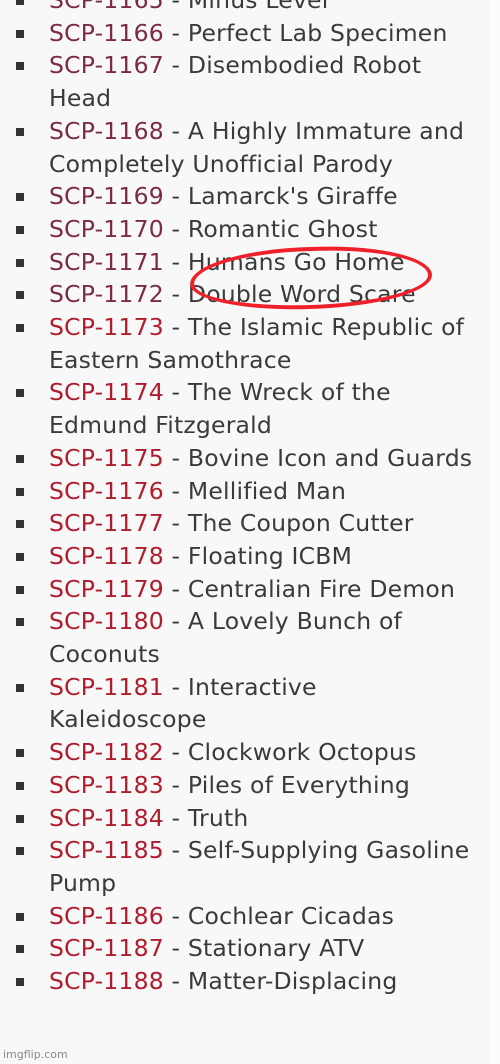 Image resolution: width=500 pixels, height=1064 pixels. Describe the element at coordinates (106, 294) in the screenshot. I see `scp-link: SCP-1172` at that location.